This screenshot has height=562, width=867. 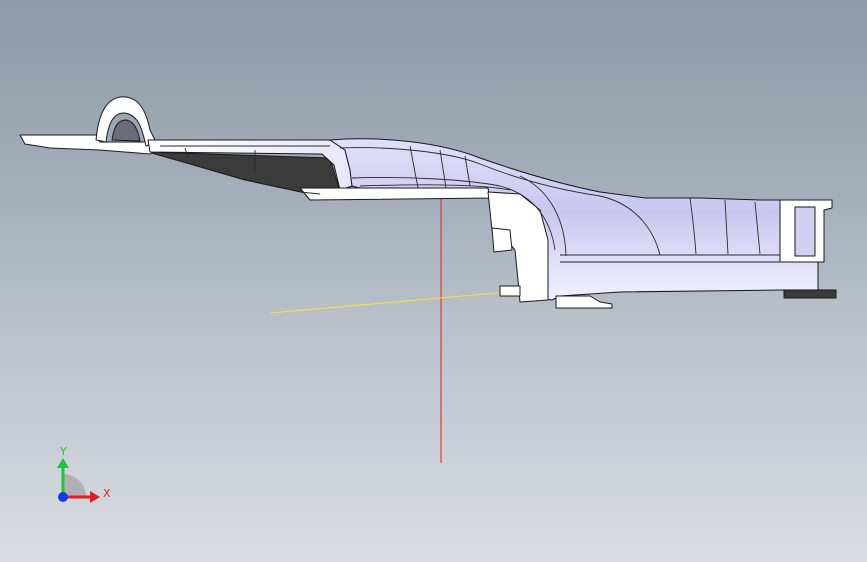 What do you see at coordinates (510, 291) in the screenshot?
I see `bottom-clip` at bounding box center [510, 291].